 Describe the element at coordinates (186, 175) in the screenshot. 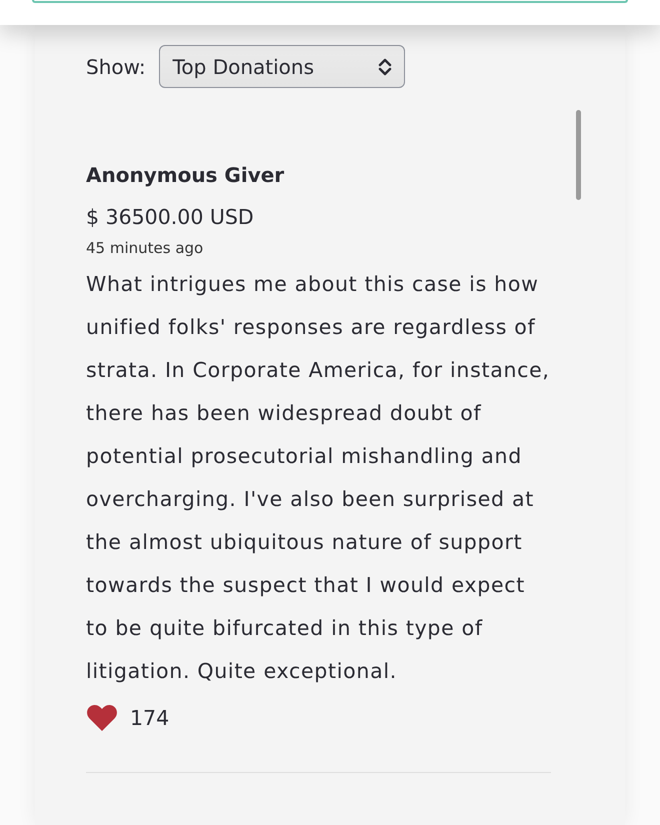

I see `donor-name: Anonymous Giver` at that location.